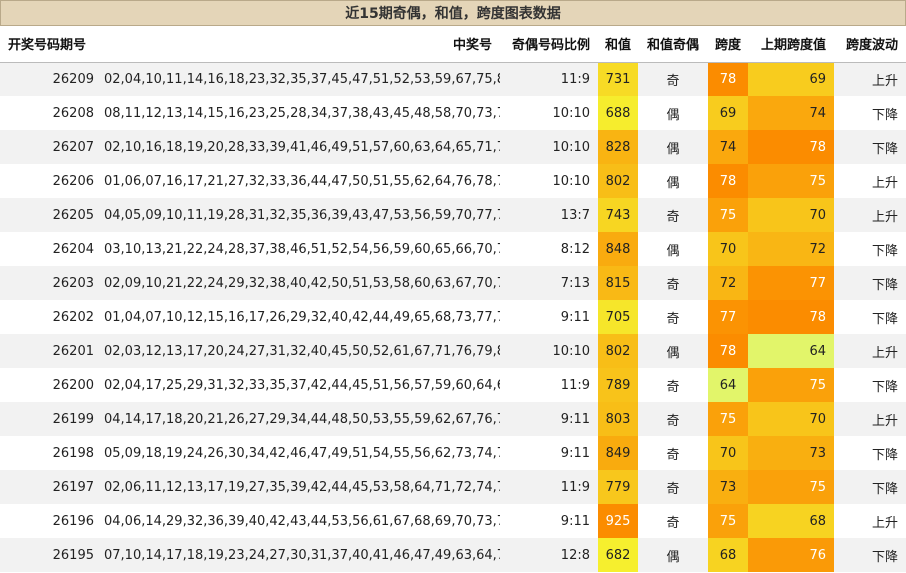  Describe the element at coordinates (618, 385) in the screenshot. I see `cell-sum: 789` at that location.